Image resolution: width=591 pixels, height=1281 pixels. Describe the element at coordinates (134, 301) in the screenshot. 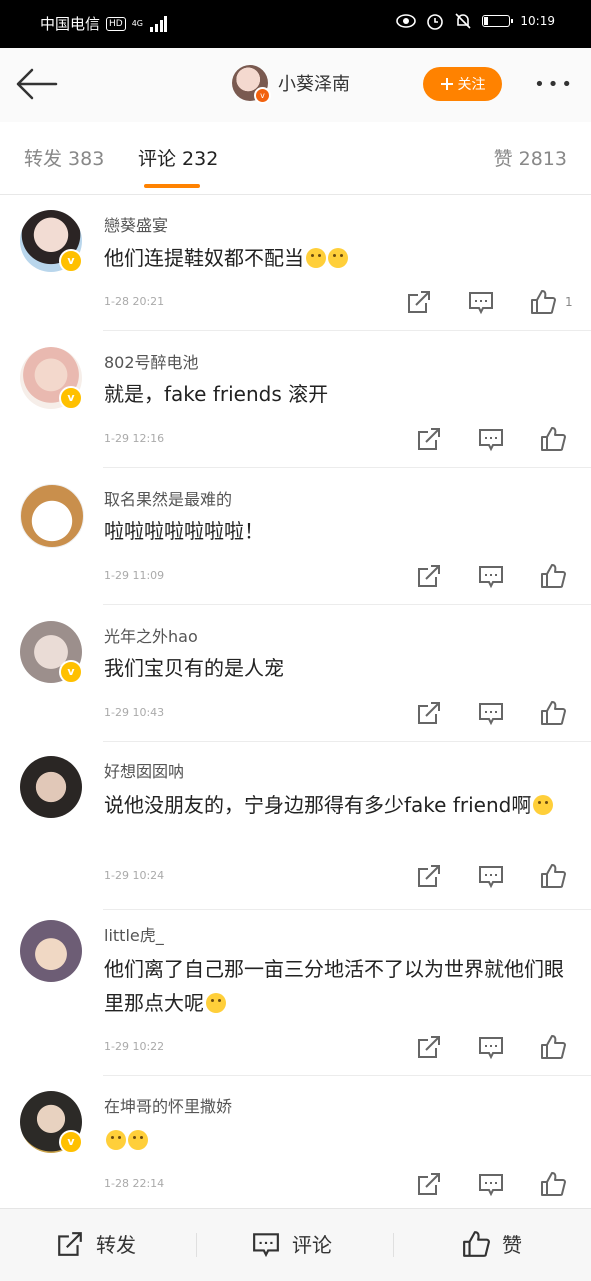

I see `comment-time: 1-28 20:21` at that location.